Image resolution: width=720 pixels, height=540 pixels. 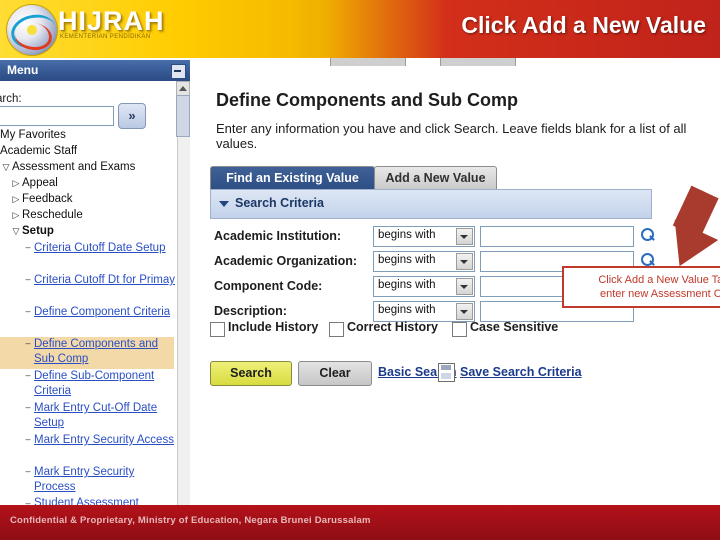 I want to click on menu-header: Menu, so click(x=95, y=70).